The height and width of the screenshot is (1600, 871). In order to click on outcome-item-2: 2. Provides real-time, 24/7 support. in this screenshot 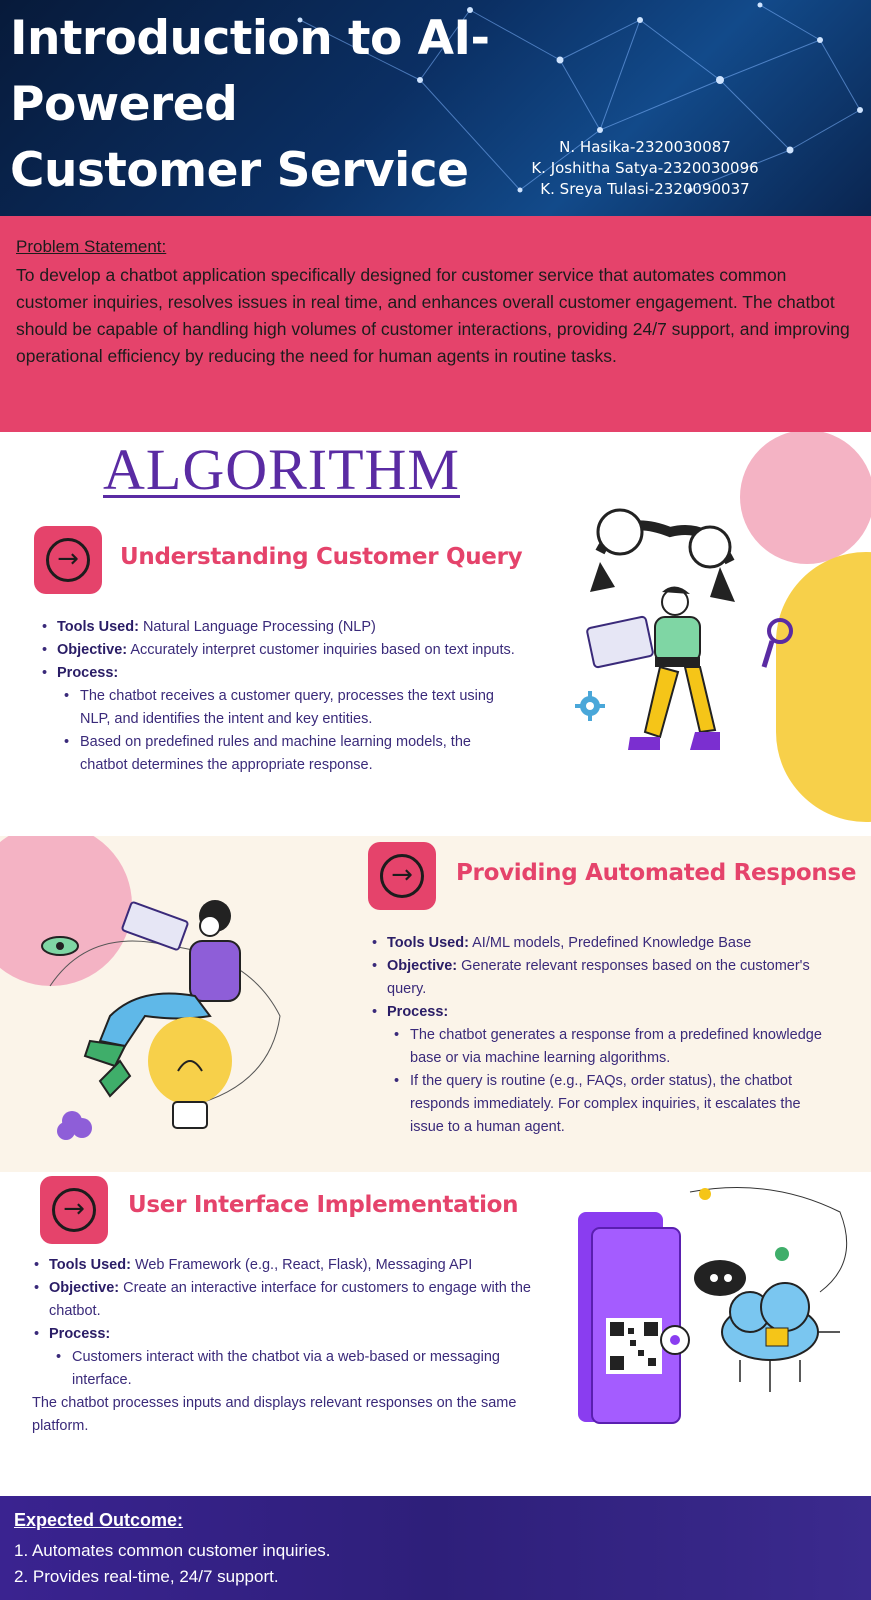, I will do `click(146, 1576)`.